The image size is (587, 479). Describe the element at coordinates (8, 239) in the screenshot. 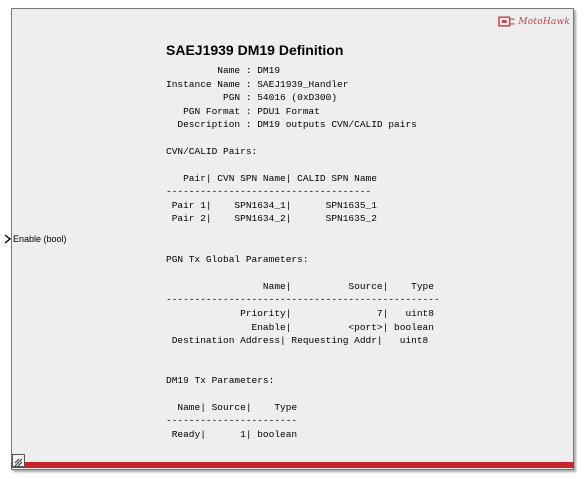

I see `chevron-right-icon` at that location.